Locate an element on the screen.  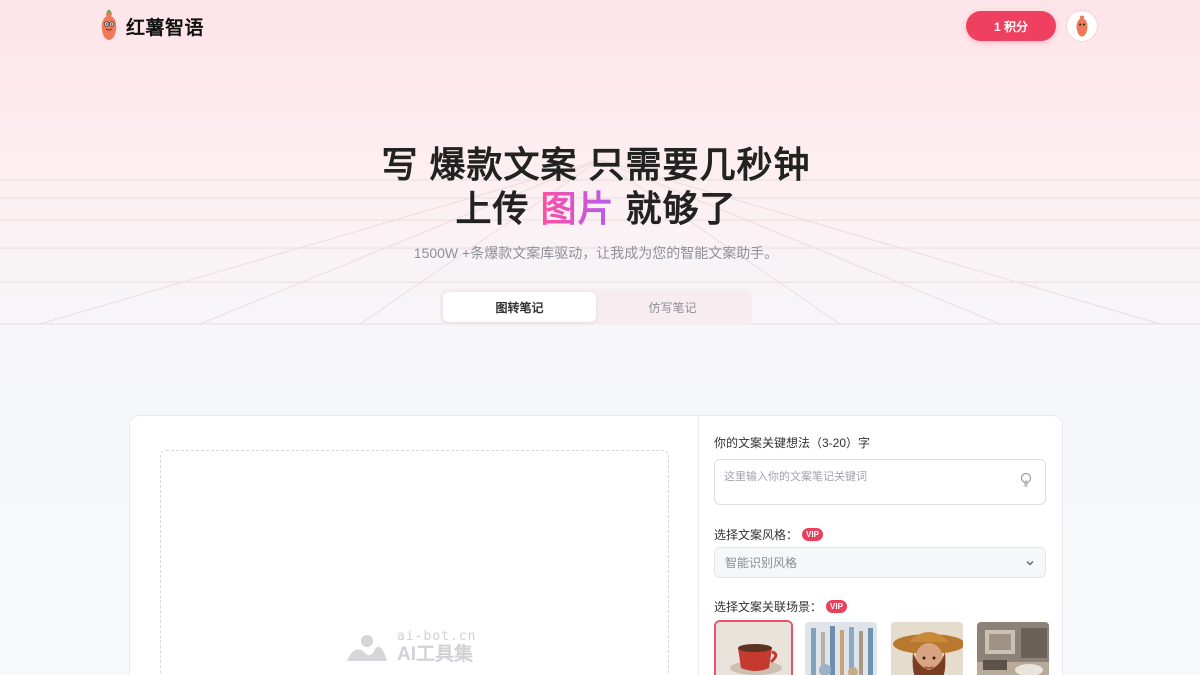
sweet-potato-logo-icon is located at coordinates (109, 25).